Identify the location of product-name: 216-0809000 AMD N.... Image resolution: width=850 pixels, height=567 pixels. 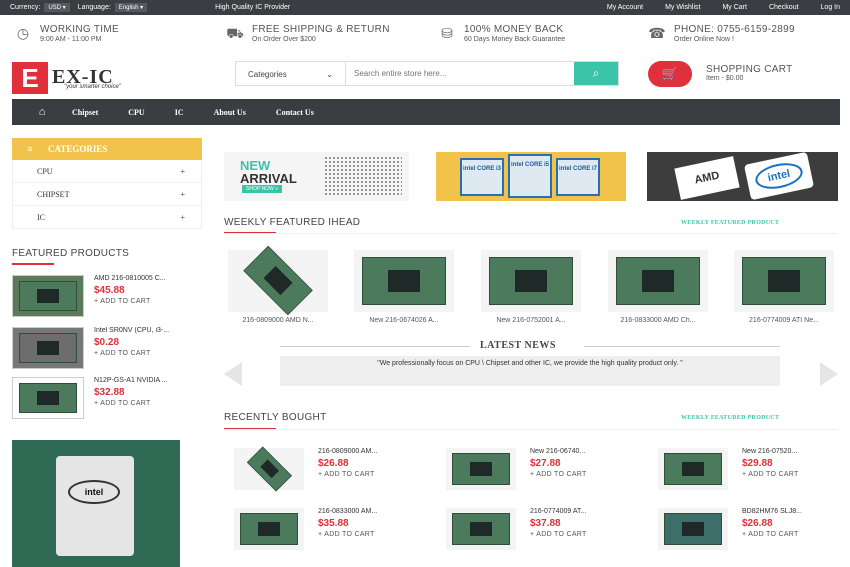
(278, 320).